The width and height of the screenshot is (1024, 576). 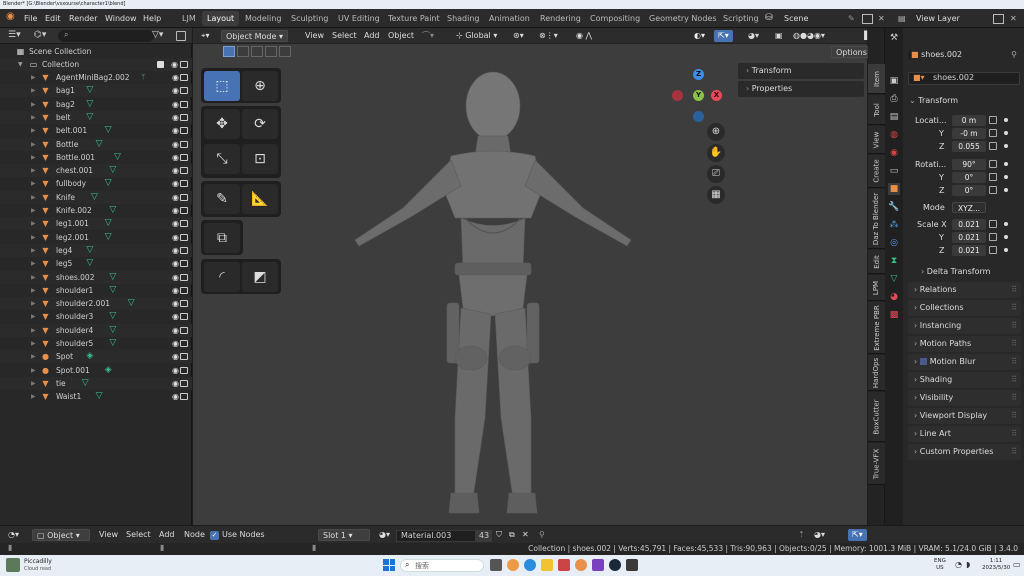 I want to click on location-x-field: 0 m, so click(x=969, y=120).